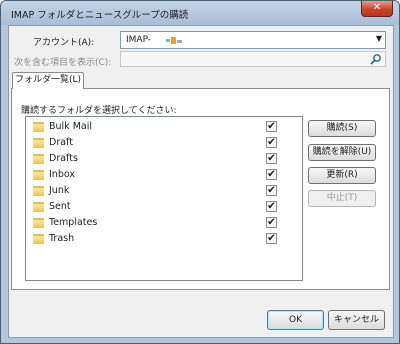  What do you see at coordinates (164, 191) in the screenshot?
I see `list-item: Junk ✔` at bounding box center [164, 191].